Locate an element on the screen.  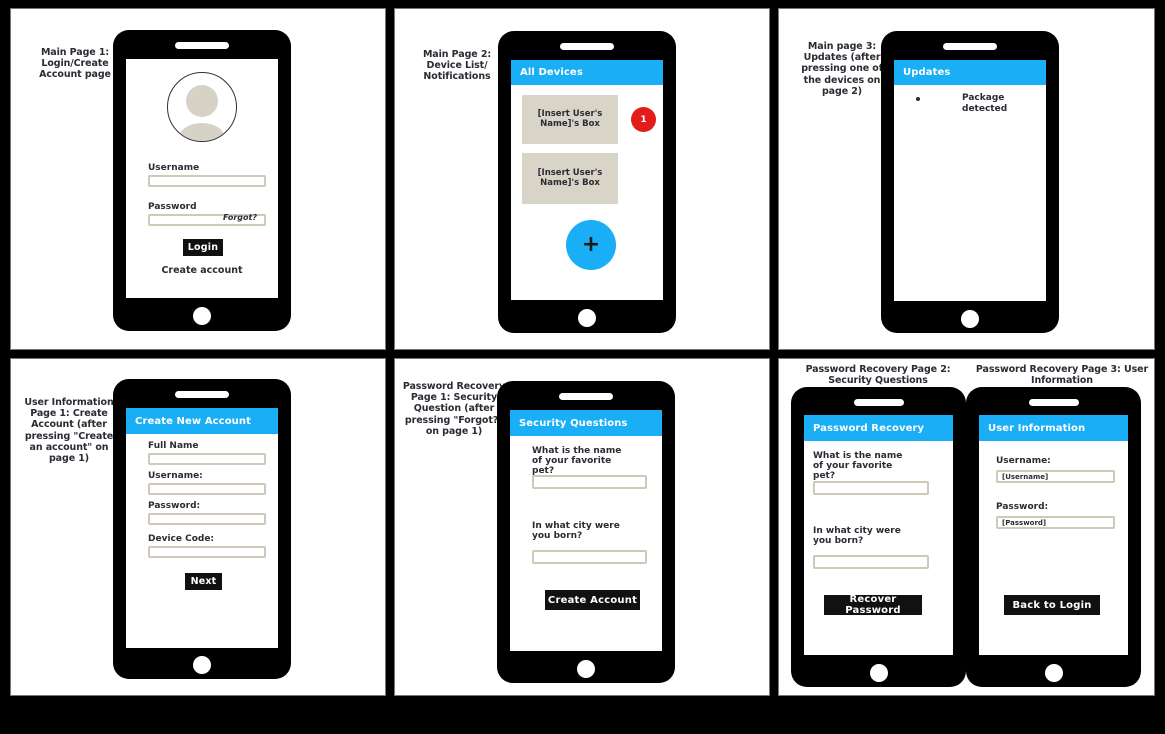
appbar-updates: Updates is located at coordinates (970, 72).